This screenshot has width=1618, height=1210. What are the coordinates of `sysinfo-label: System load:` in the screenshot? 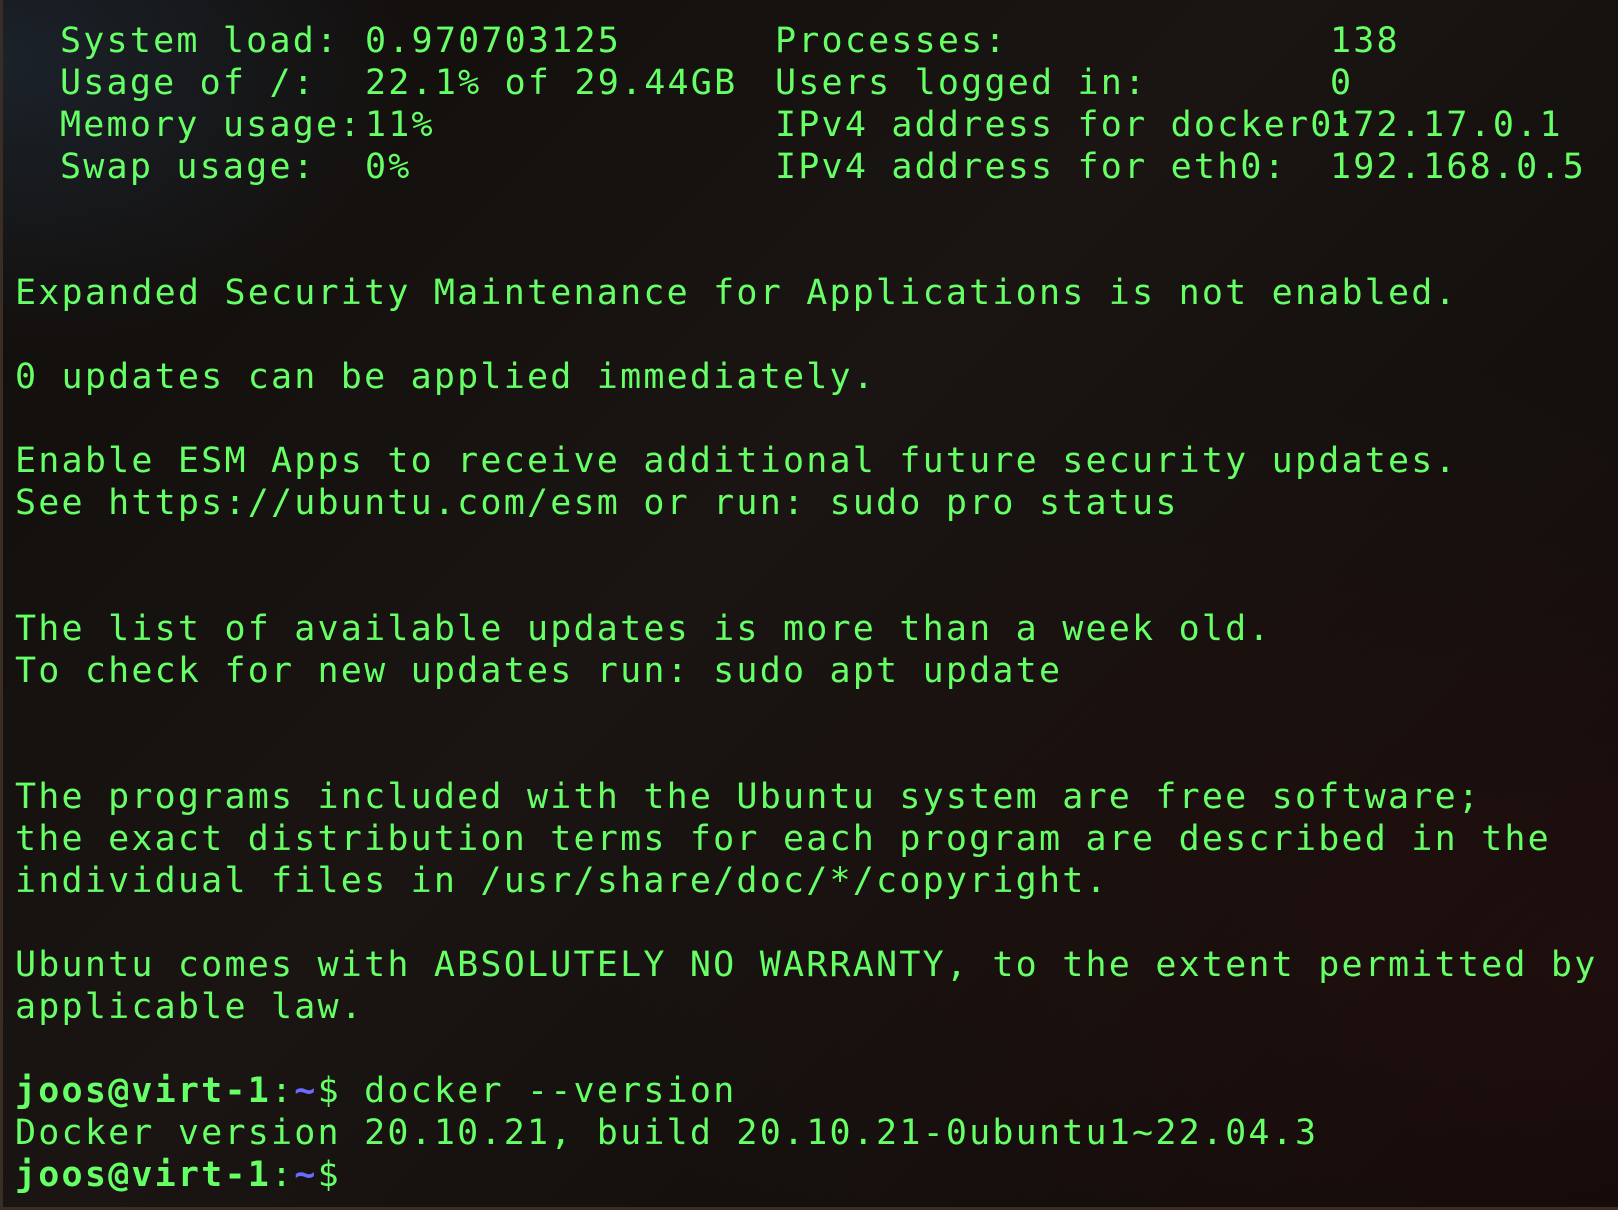 It's located at (200, 41).